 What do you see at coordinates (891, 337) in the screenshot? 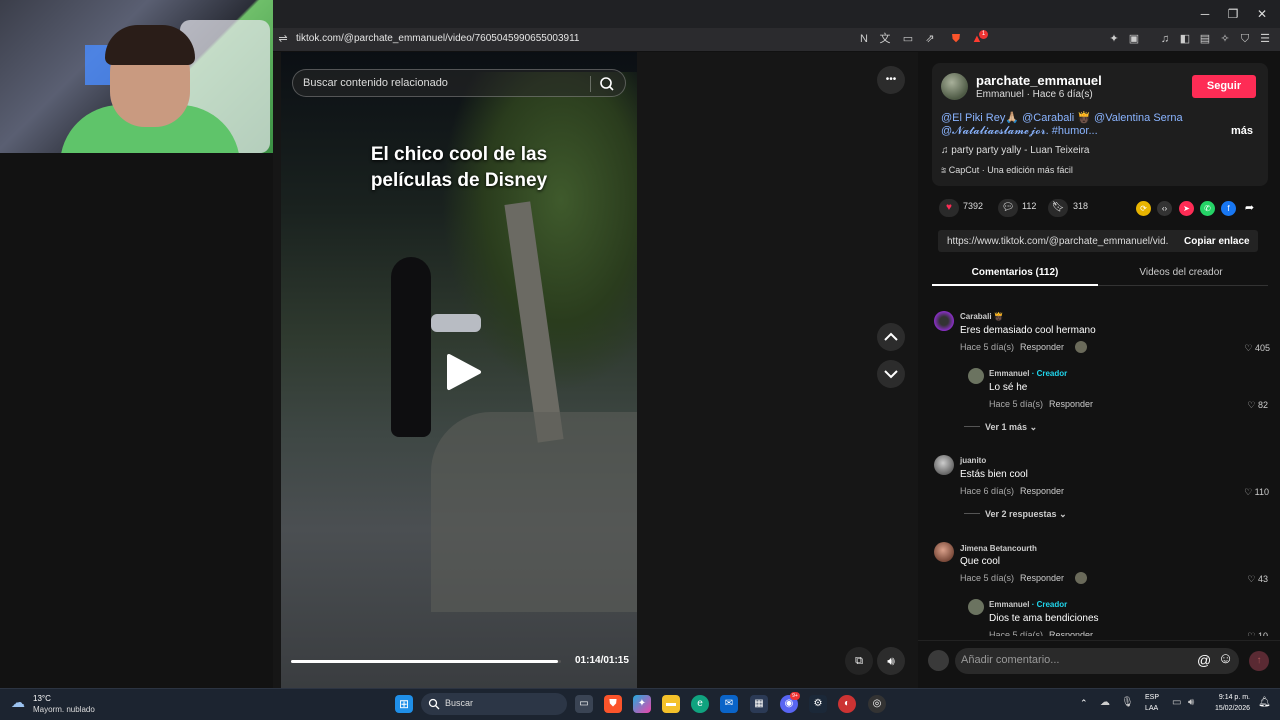
I see `previous-video-button` at bounding box center [891, 337].